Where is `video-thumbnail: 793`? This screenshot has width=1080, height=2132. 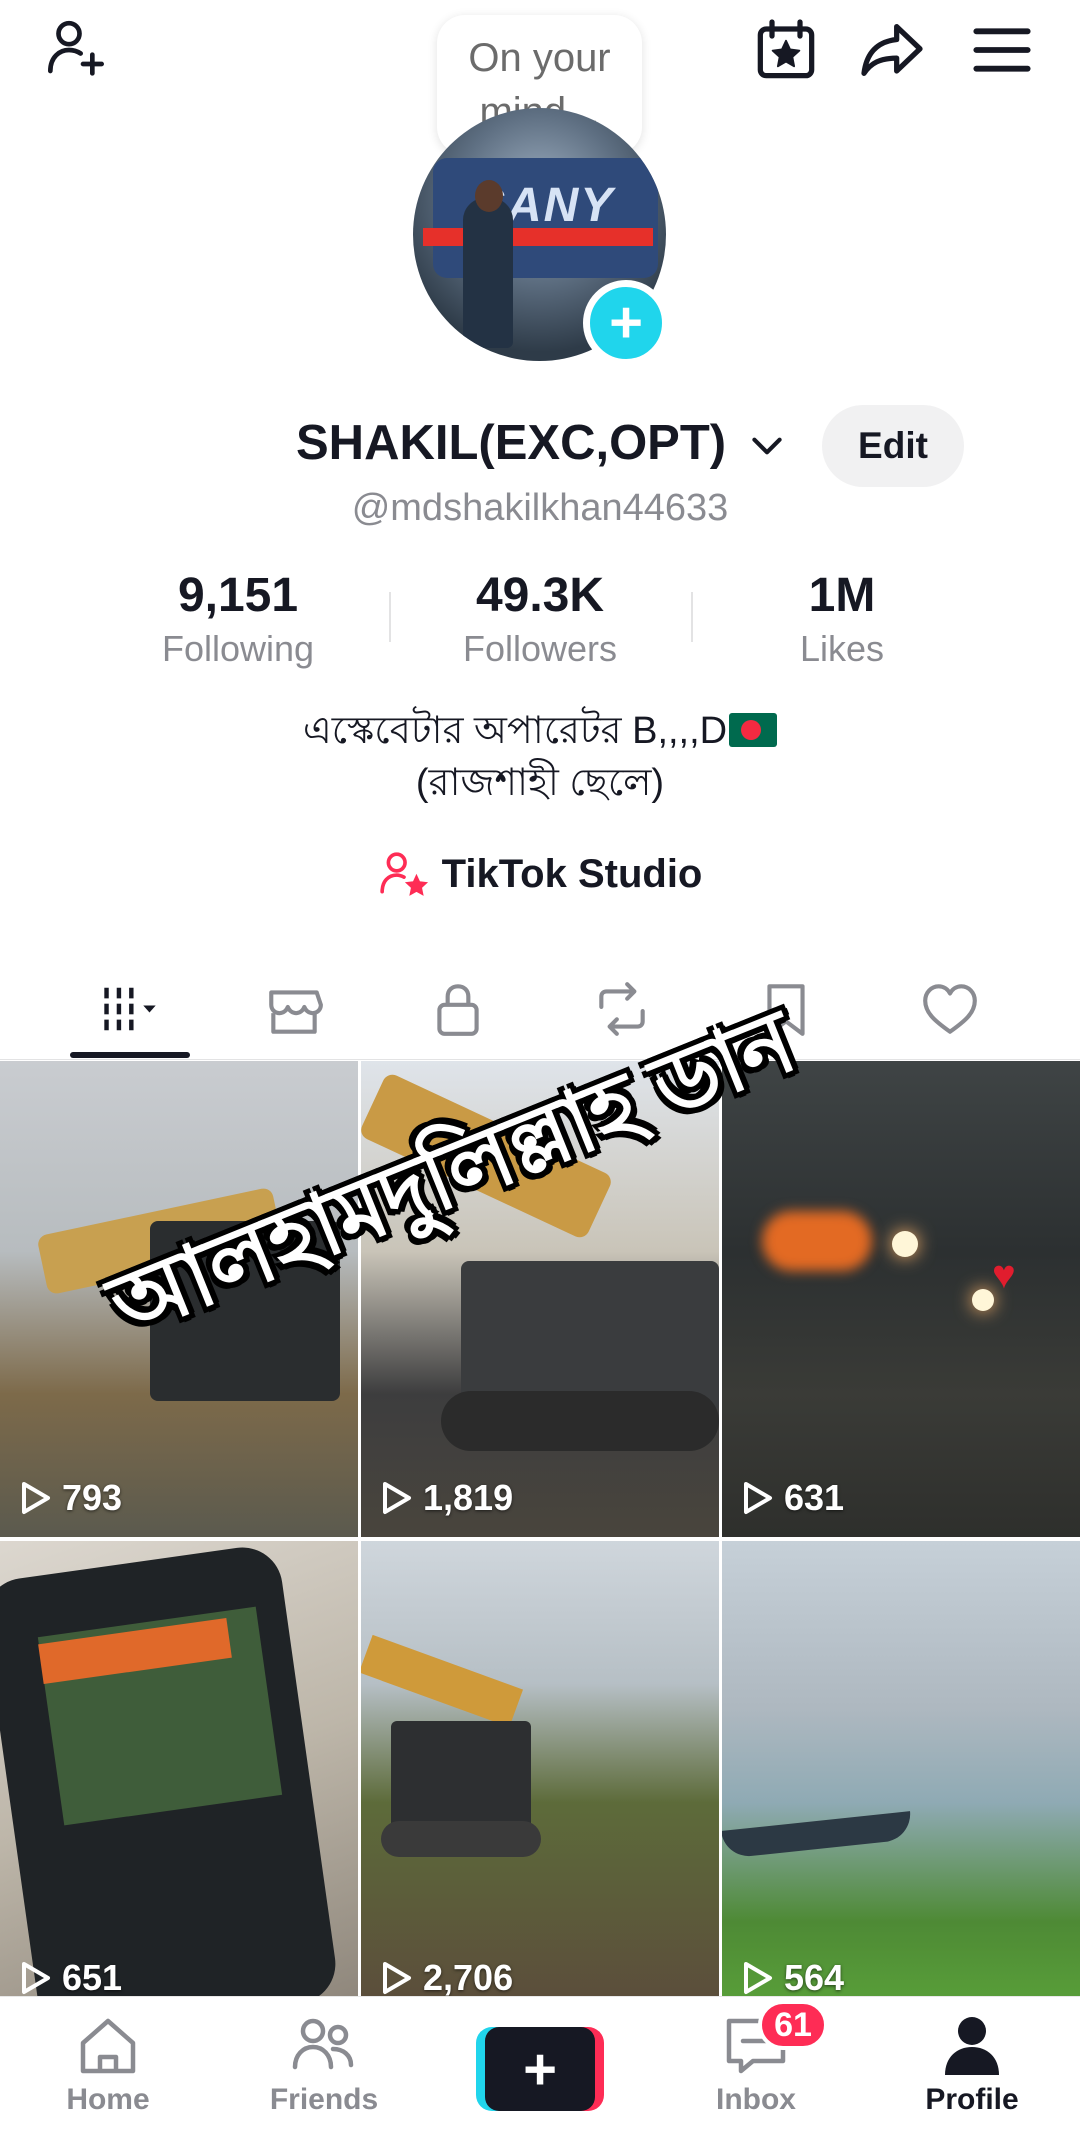 video-thumbnail: 793 is located at coordinates (179, 1299).